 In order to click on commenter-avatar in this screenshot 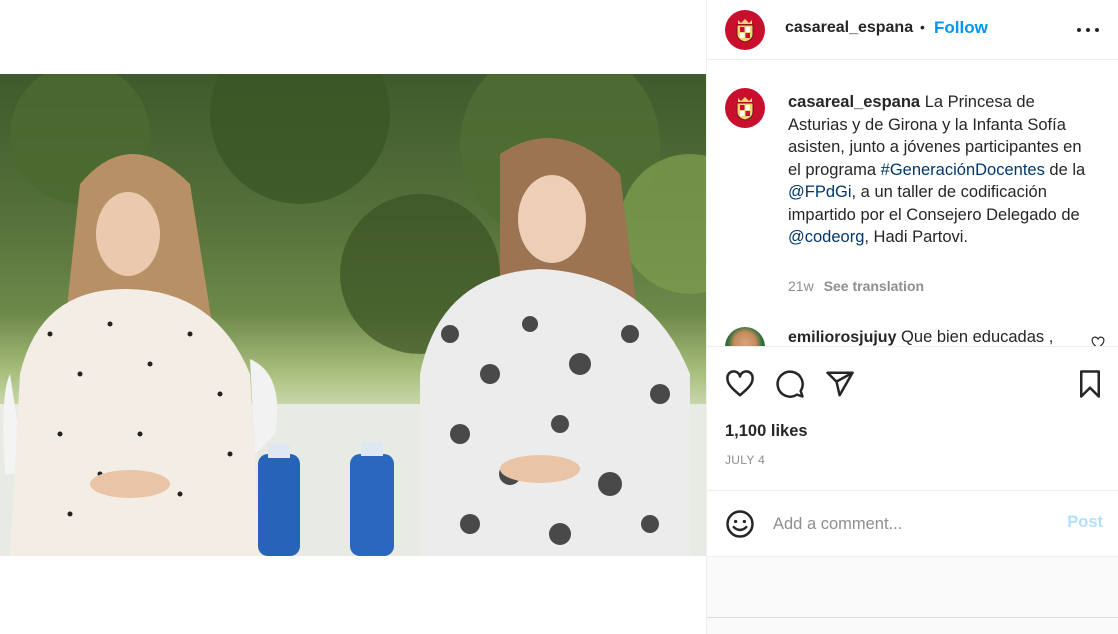, I will do `click(745, 336)`.